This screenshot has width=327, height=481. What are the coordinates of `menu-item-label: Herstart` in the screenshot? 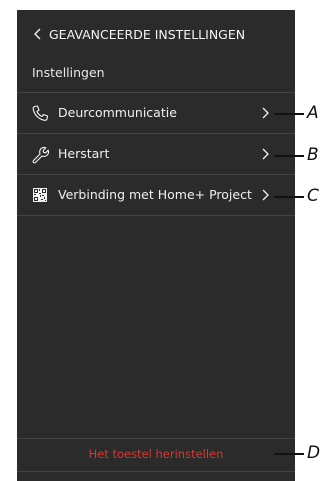 It's located at (84, 153).